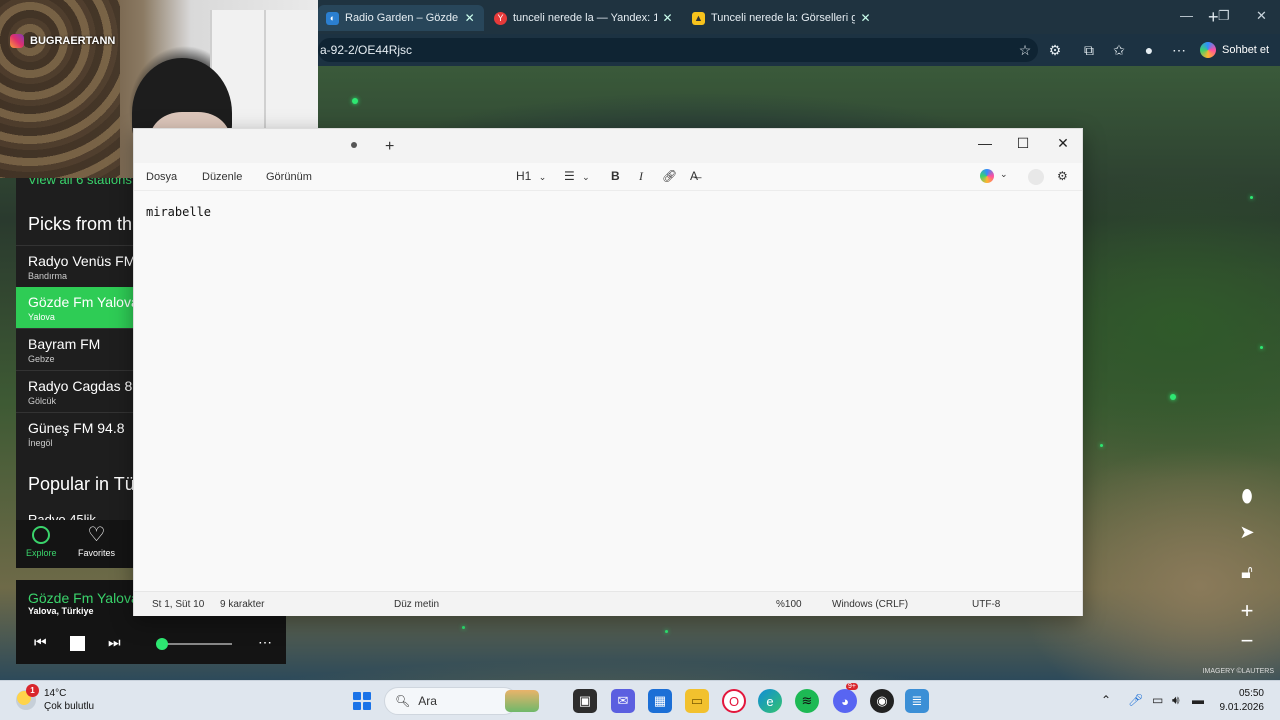 The height and width of the screenshot is (720, 1280). Describe the element at coordinates (1135, 700) in the screenshot. I see `microphone-icon: 🎤︎` at that location.